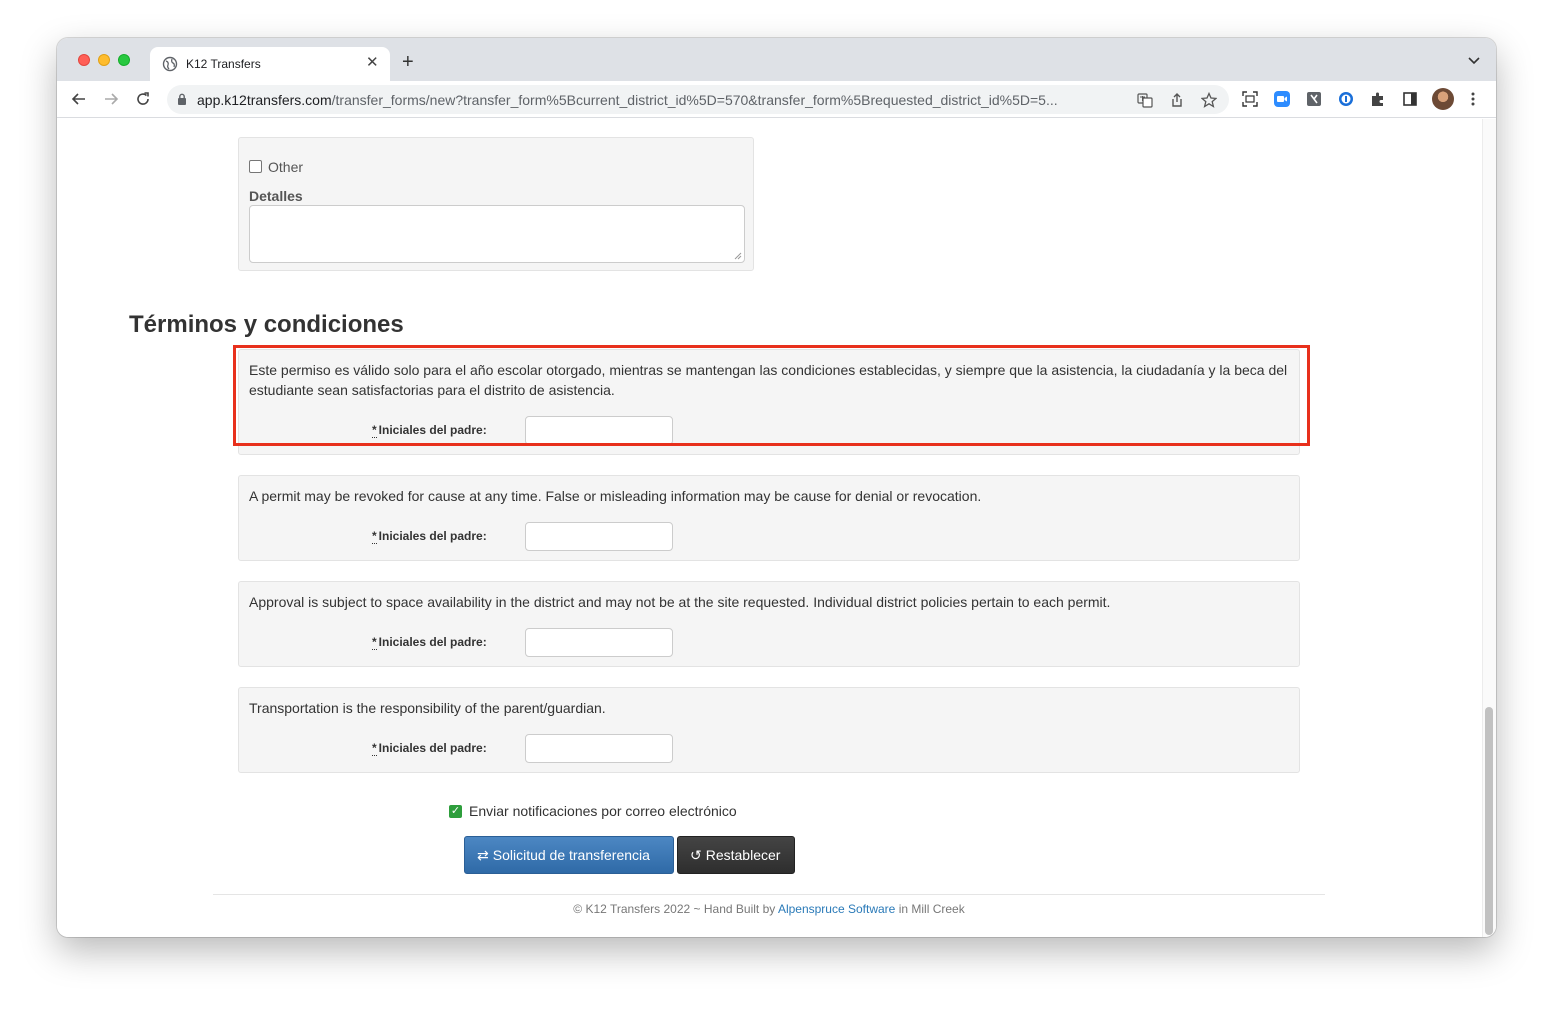 This screenshot has width=1553, height=1012. What do you see at coordinates (836, 909) in the screenshot?
I see `alpenspruce-link: Alpenspruce Software` at bounding box center [836, 909].